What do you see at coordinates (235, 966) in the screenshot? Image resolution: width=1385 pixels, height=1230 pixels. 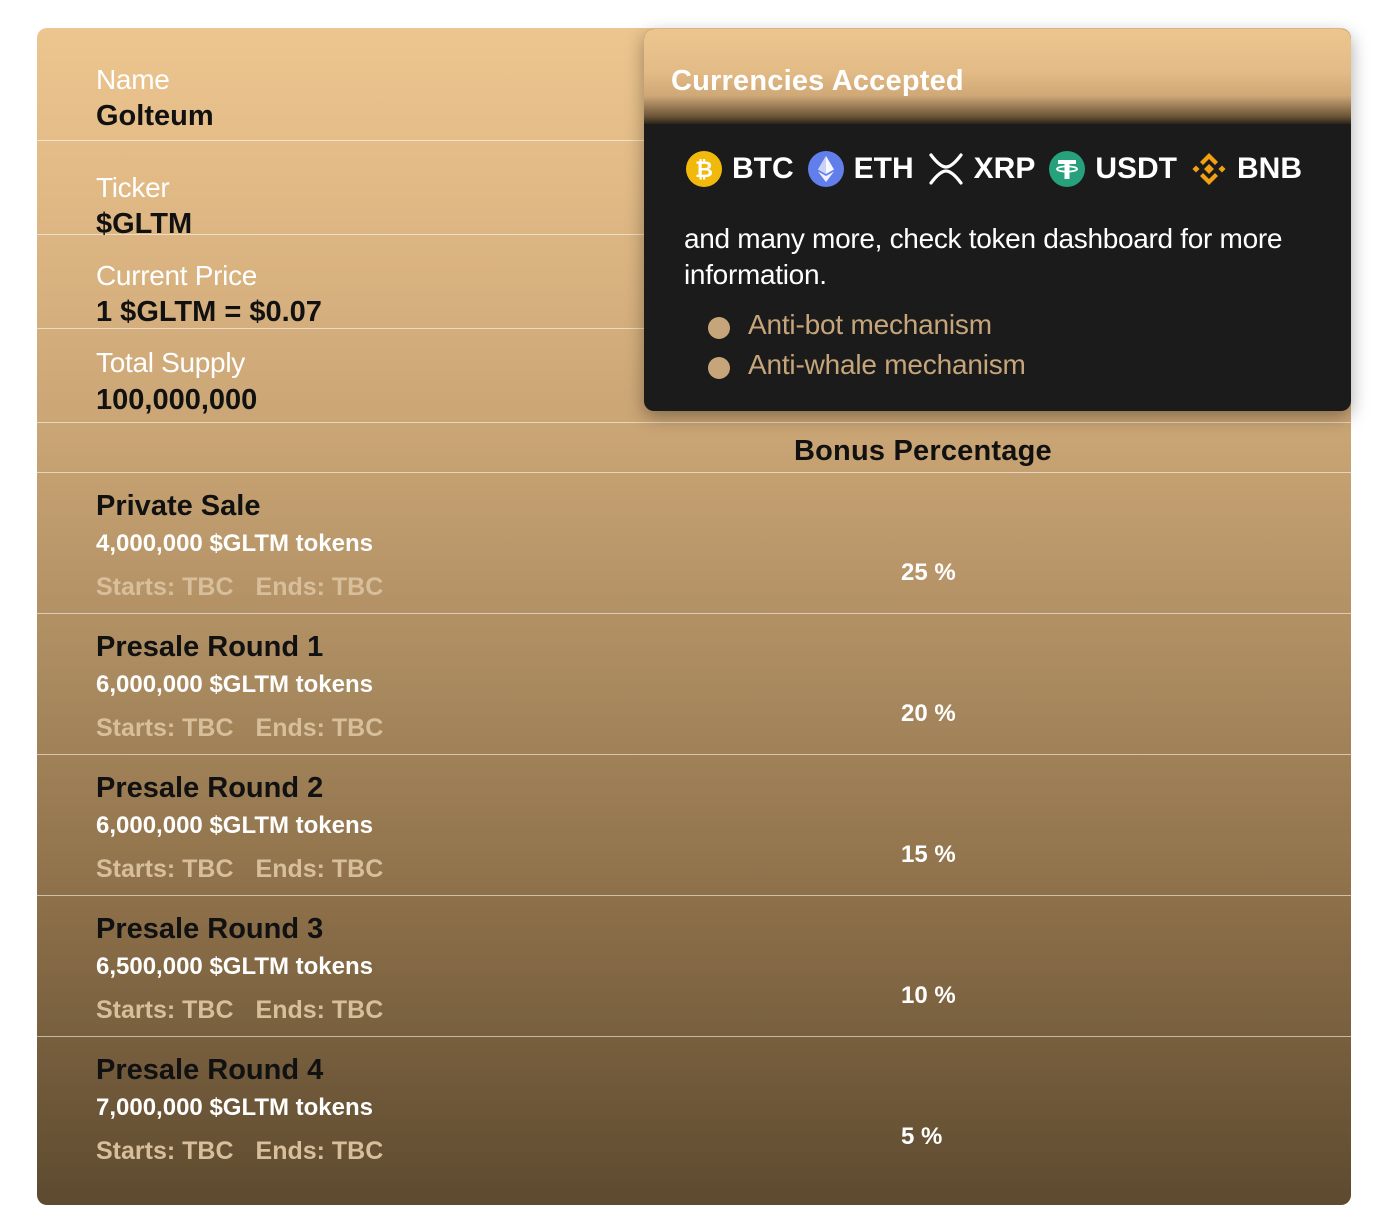 I see `sale-tokens: 6,500,000 $GLTM tokens` at bounding box center [235, 966].